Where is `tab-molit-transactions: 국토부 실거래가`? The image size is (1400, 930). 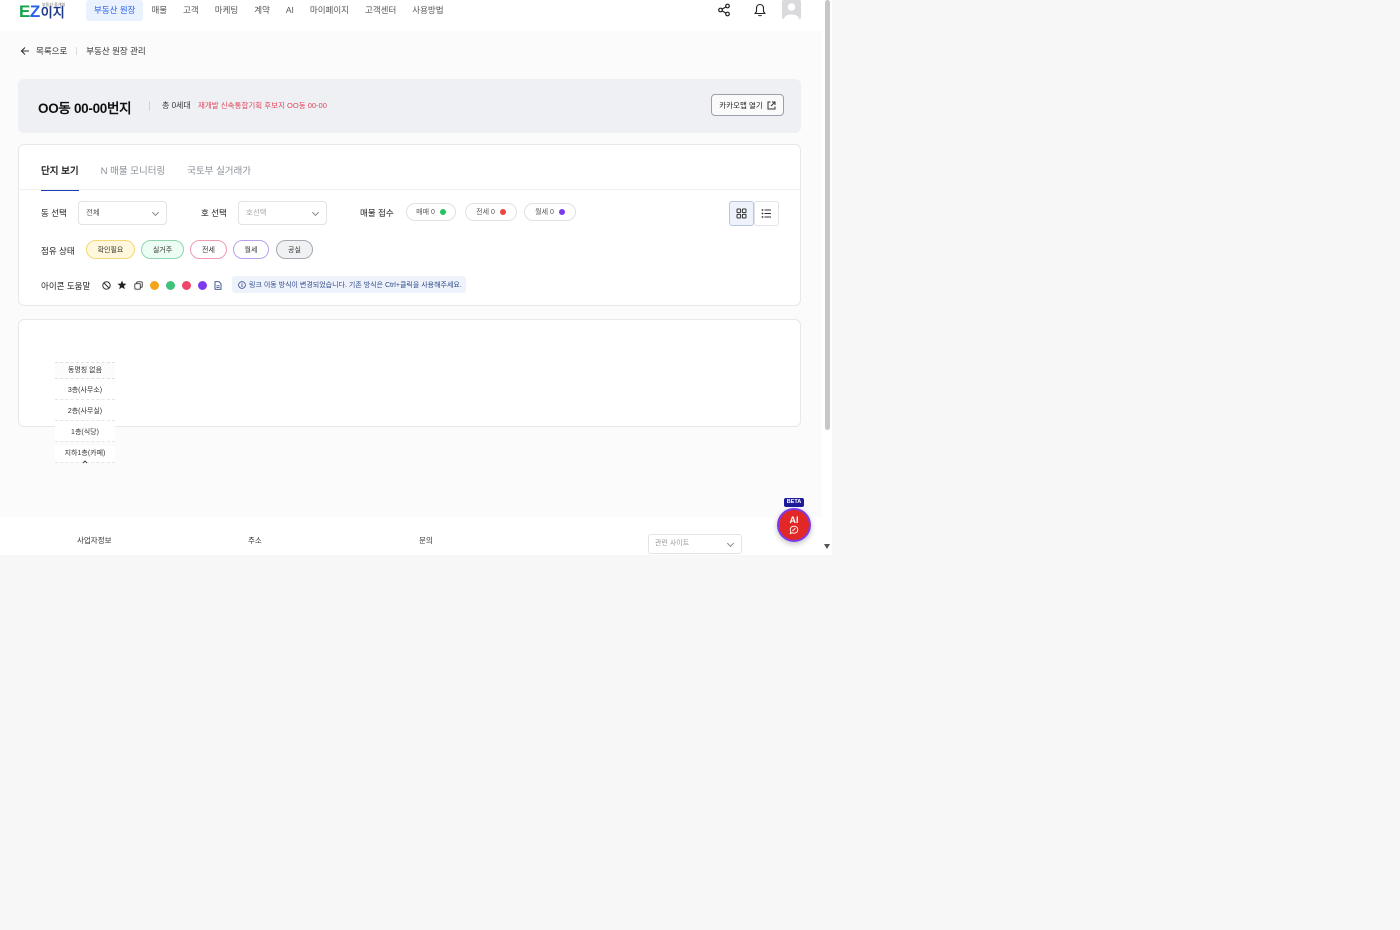
tab-molit-transactions: 국토부 실거래가 is located at coordinates (219, 167).